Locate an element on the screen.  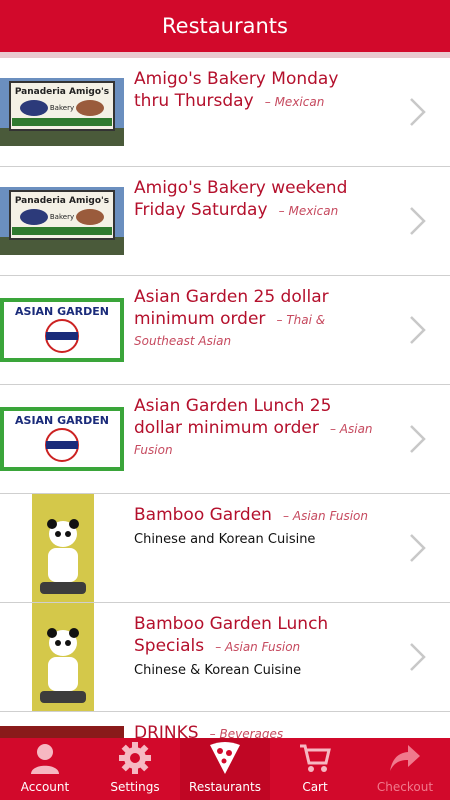
tab-account: Account is located at coordinates (45, 769).